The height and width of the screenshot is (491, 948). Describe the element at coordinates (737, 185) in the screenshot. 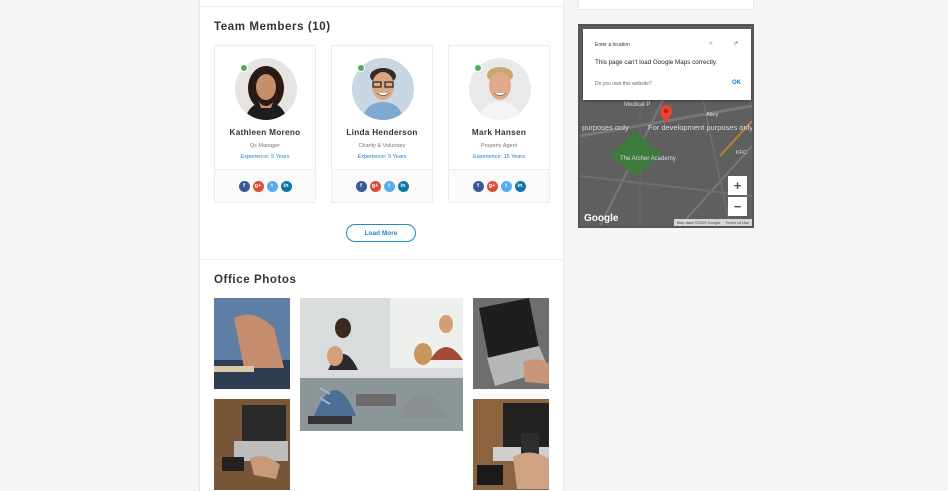

I see `zoom-in-button: +` at that location.